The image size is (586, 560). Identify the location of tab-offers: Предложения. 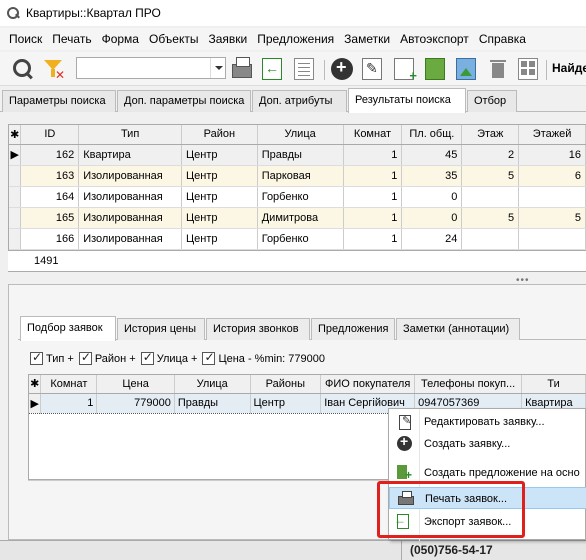
(353, 329).